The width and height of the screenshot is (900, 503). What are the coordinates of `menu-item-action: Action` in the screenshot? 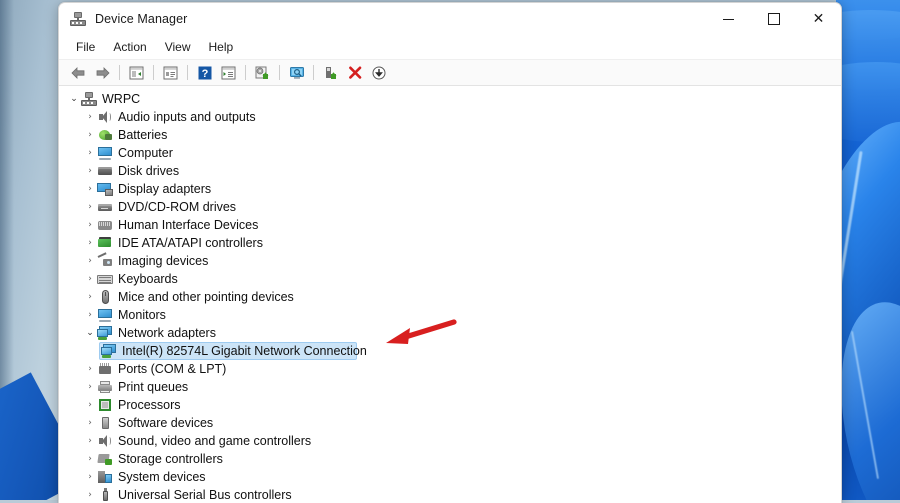 It's located at (129, 47).